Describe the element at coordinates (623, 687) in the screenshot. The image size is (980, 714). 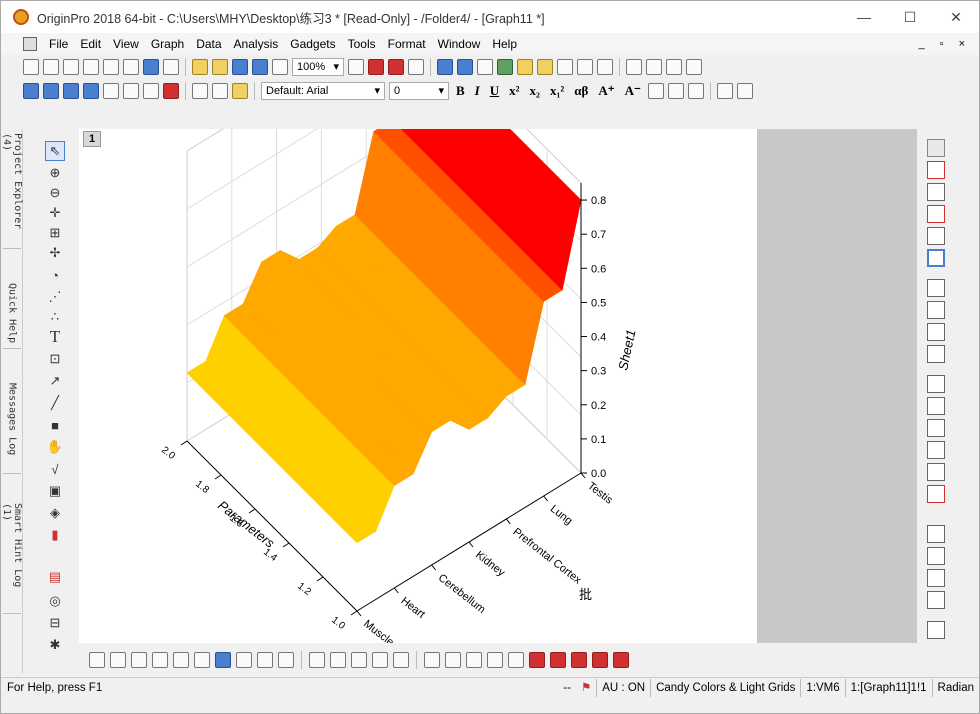
I see `status-autoupdate: AU : ON` at that location.